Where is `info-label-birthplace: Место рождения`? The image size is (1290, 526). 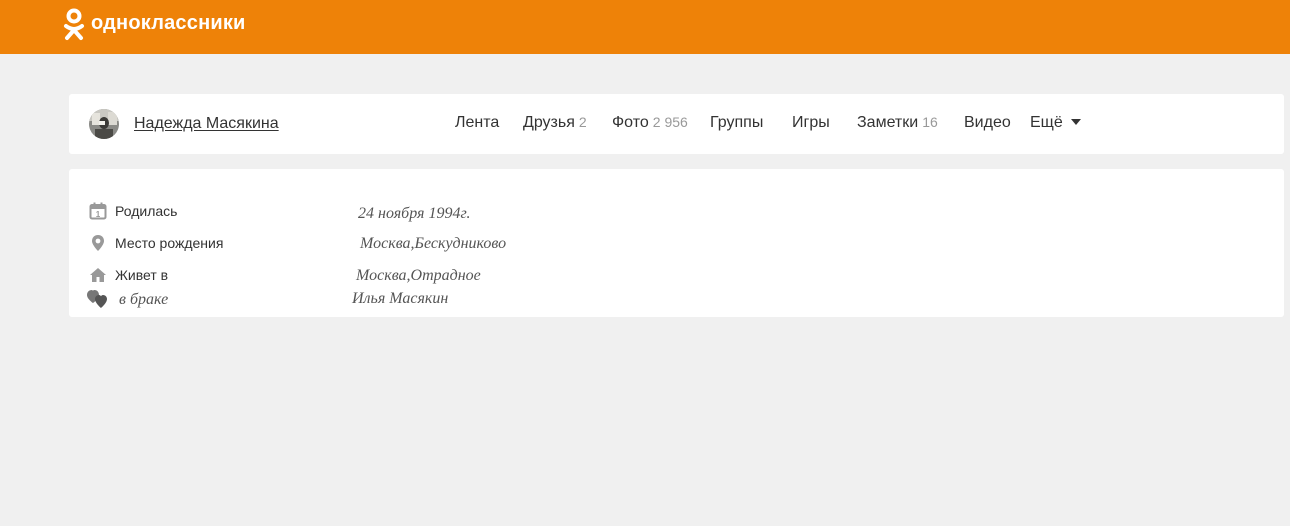 info-label-birthplace: Место рождения is located at coordinates (169, 243).